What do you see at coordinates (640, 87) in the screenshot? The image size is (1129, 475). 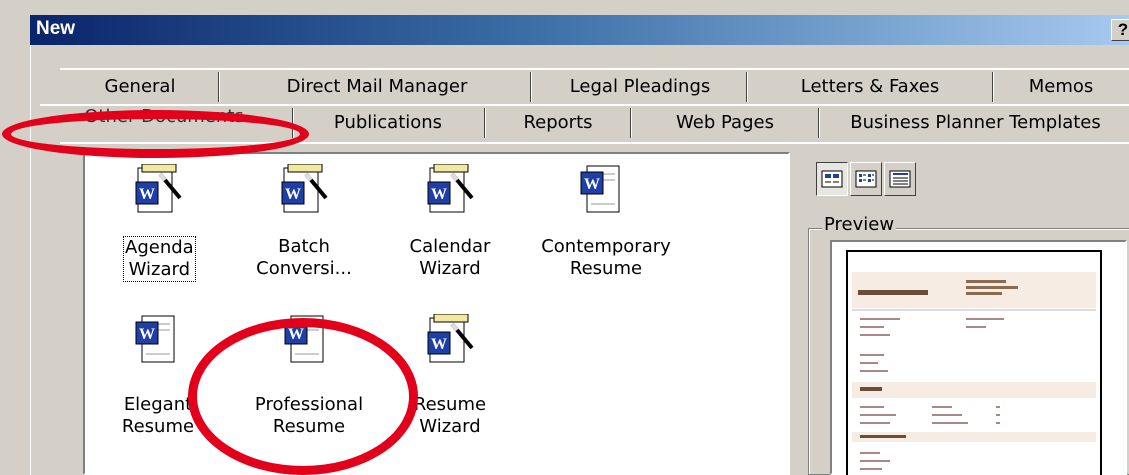 I see `tab-legal-pleadings: Legal Pleadings` at bounding box center [640, 87].